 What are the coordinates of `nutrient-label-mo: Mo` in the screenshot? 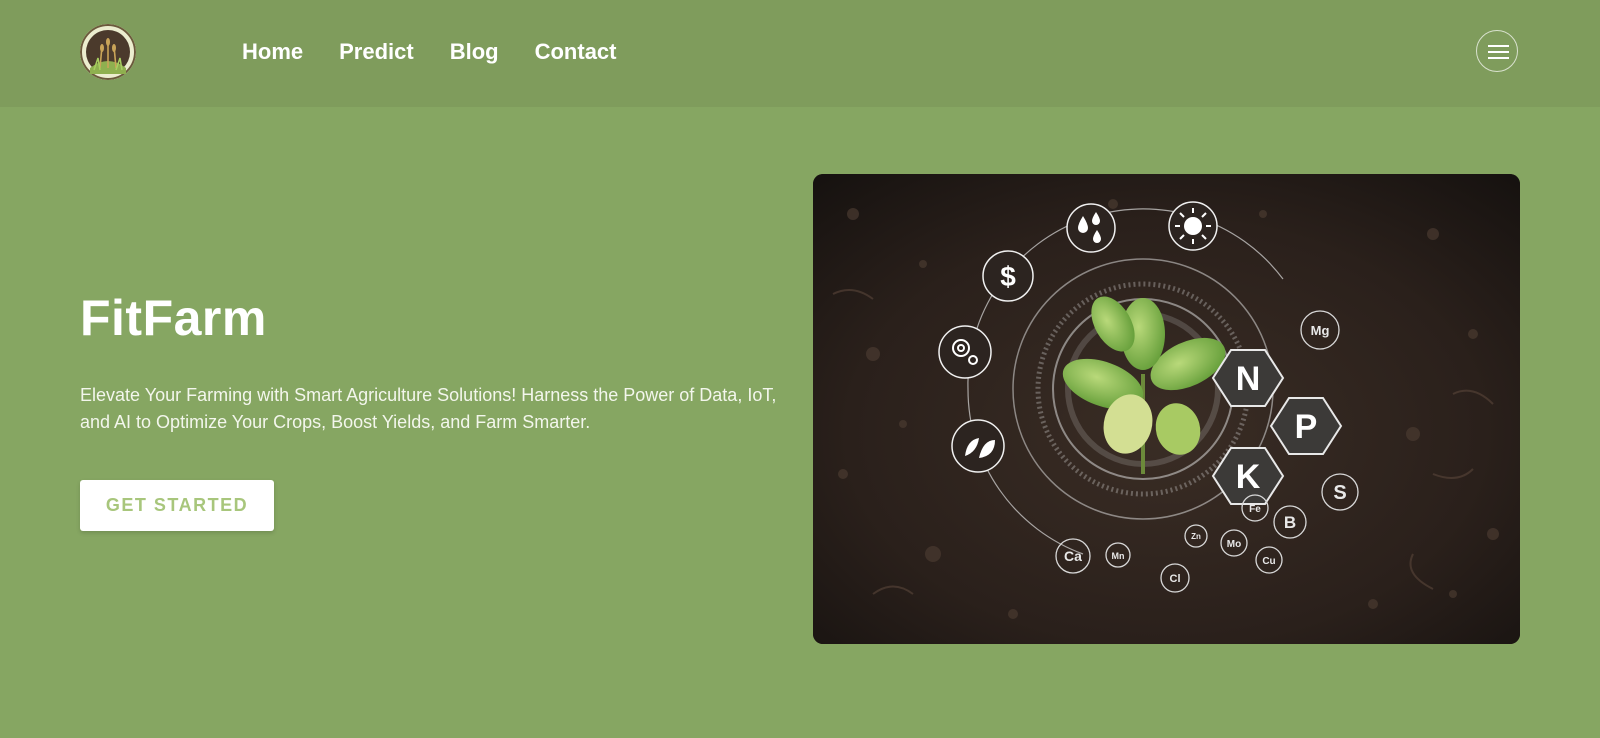 It's located at (1234, 544).